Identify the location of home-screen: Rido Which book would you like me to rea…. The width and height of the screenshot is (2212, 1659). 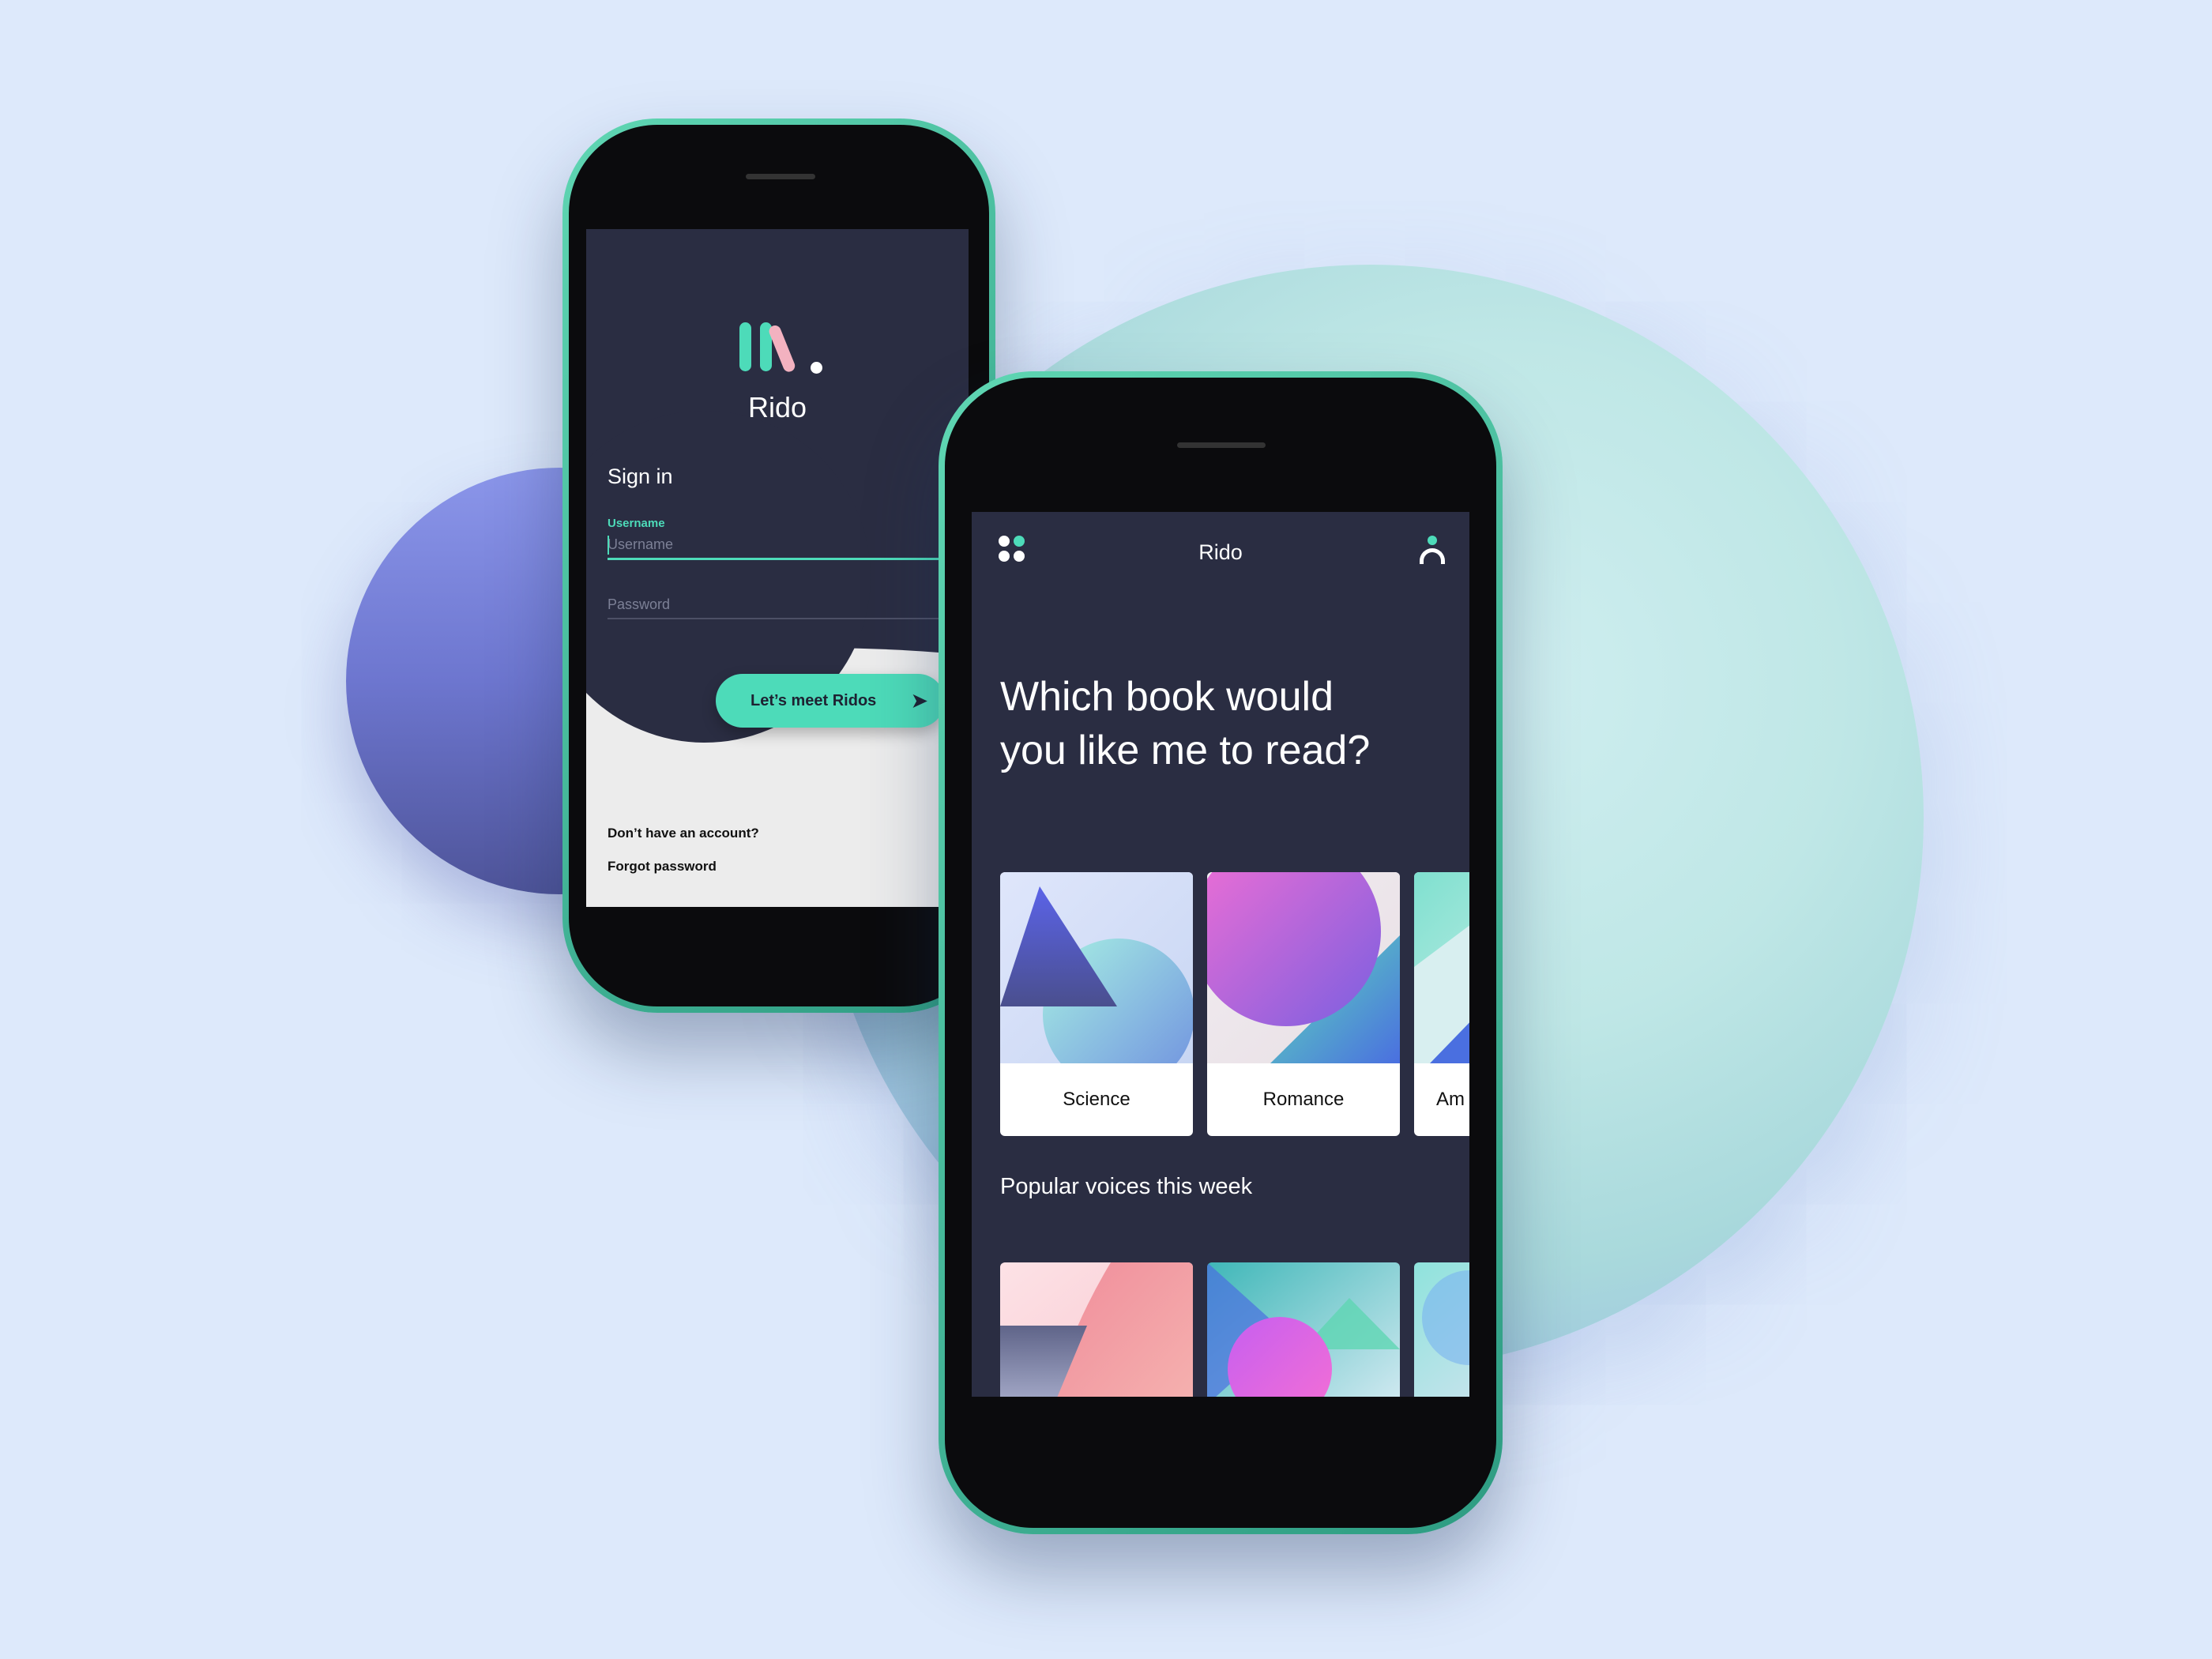
(1221, 955).